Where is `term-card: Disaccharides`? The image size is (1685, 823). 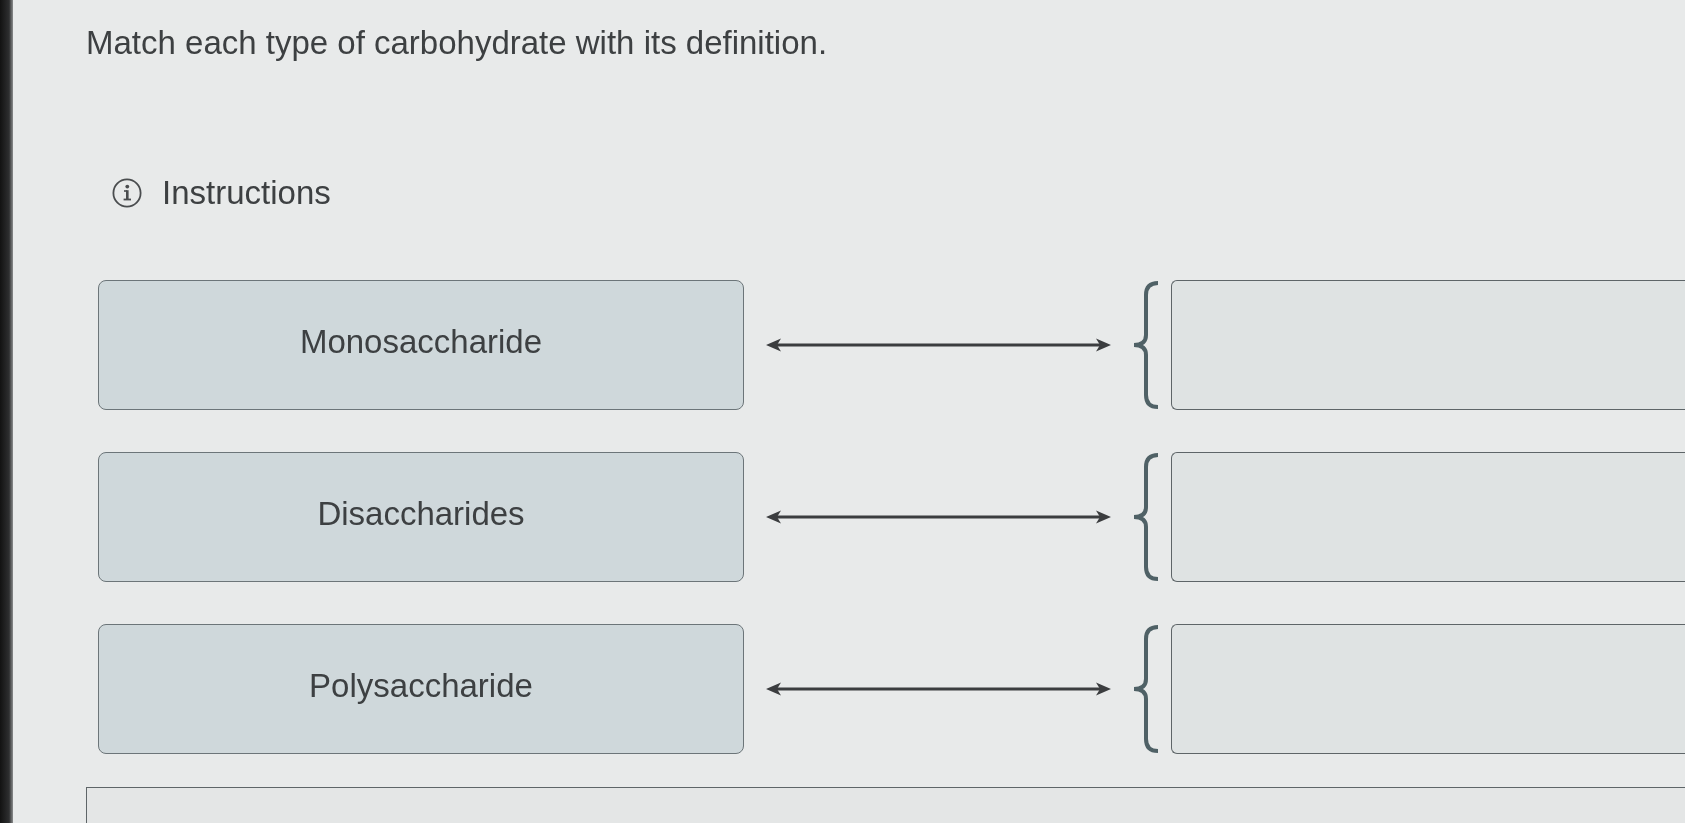 term-card: Disaccharides is located at coordinates (421, 517).